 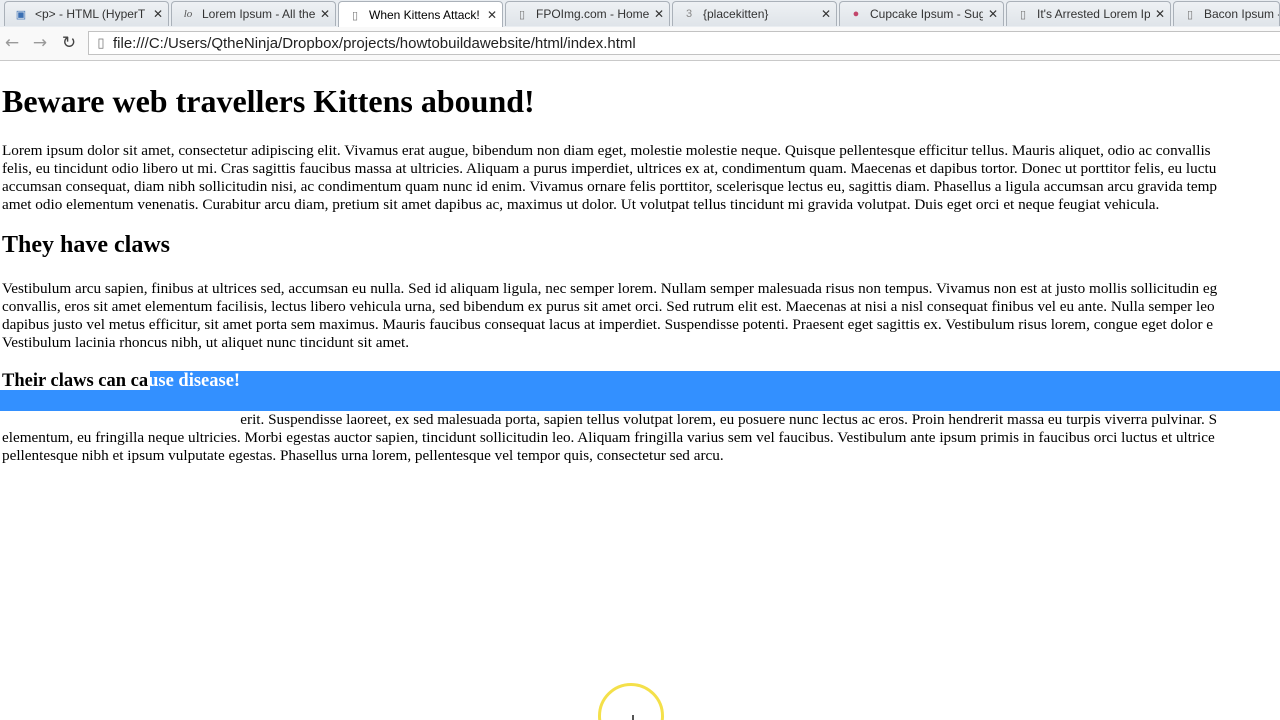 I want to click on tab-title: When Kittens Attack!, so click(x=424, y=15).